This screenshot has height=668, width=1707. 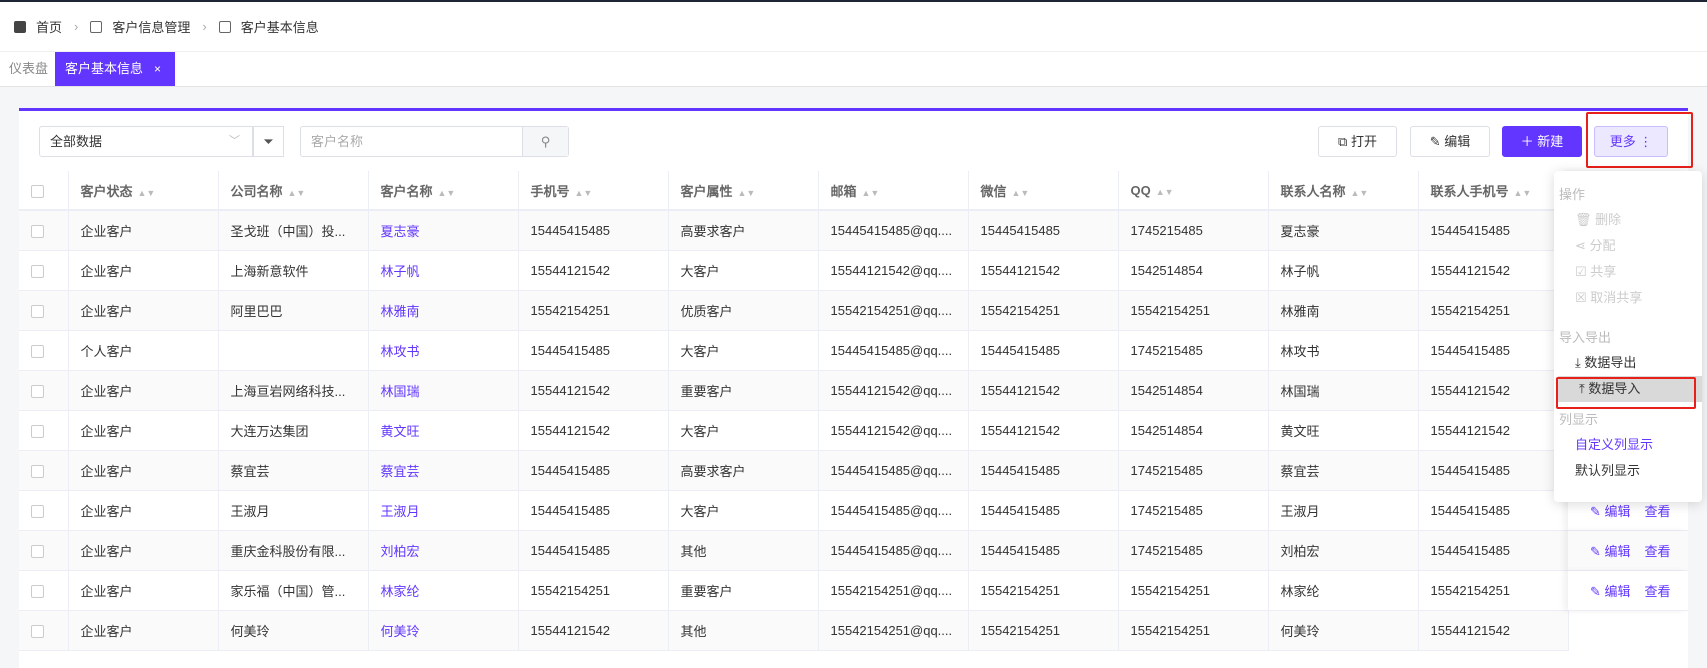 I want to click on tab-dashboard: 仪表盘, so click(x=28, y=69).